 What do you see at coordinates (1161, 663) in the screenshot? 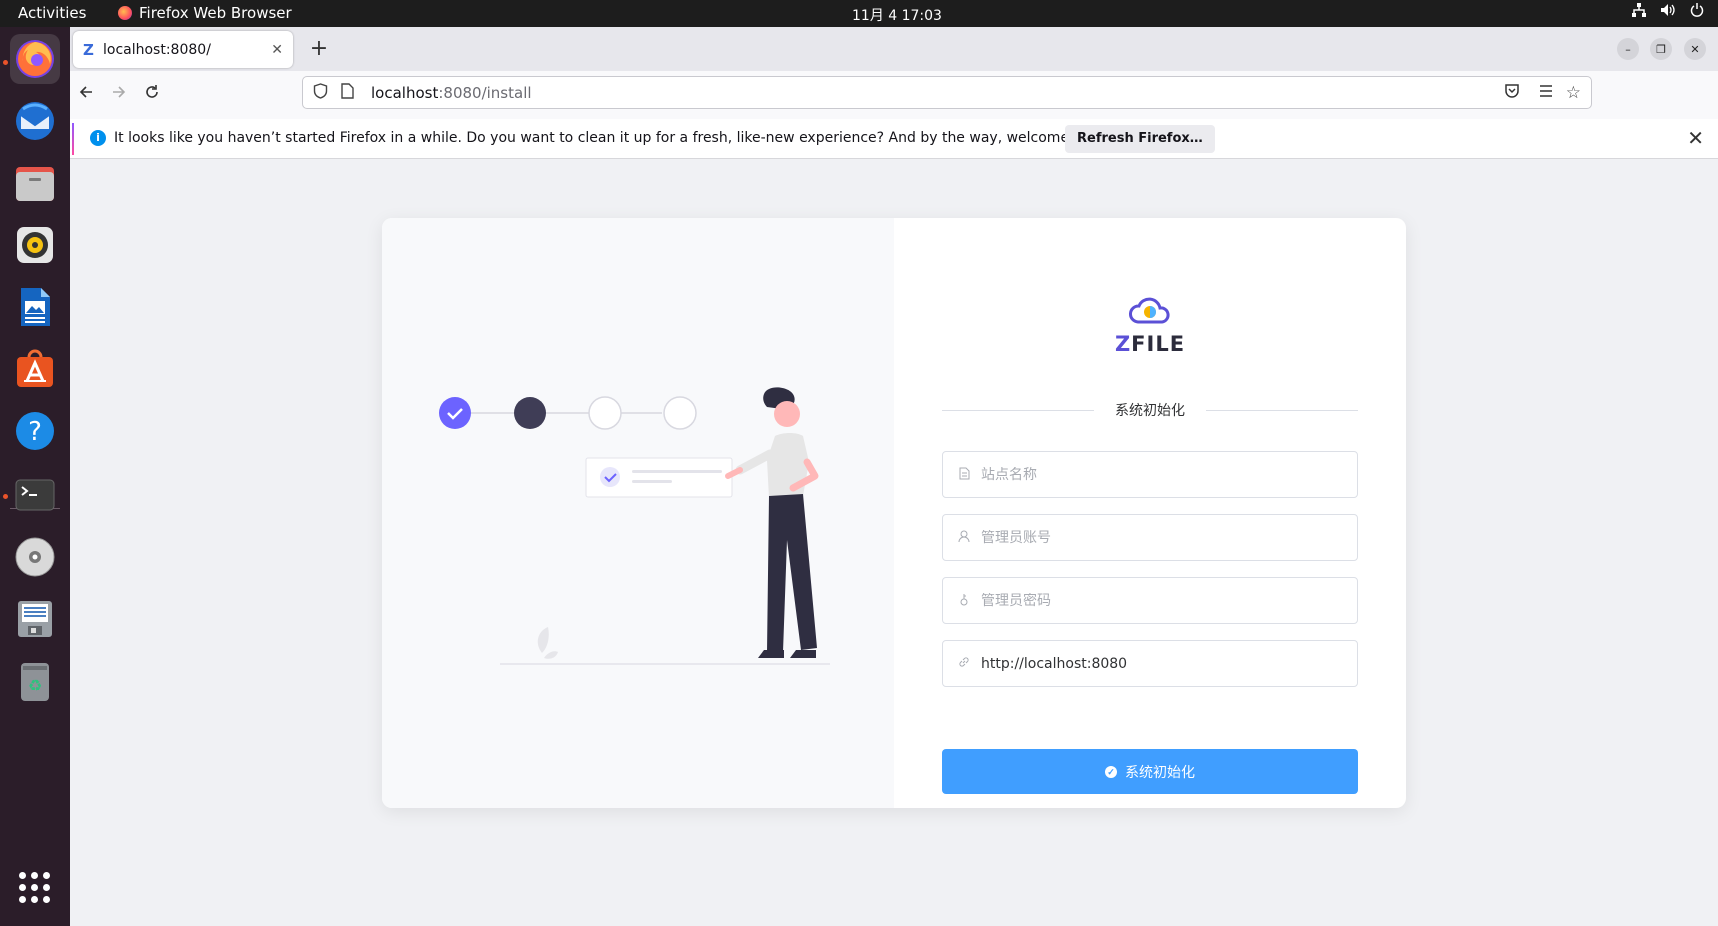
I see `domain-input` at bounding box center [1161, 663].